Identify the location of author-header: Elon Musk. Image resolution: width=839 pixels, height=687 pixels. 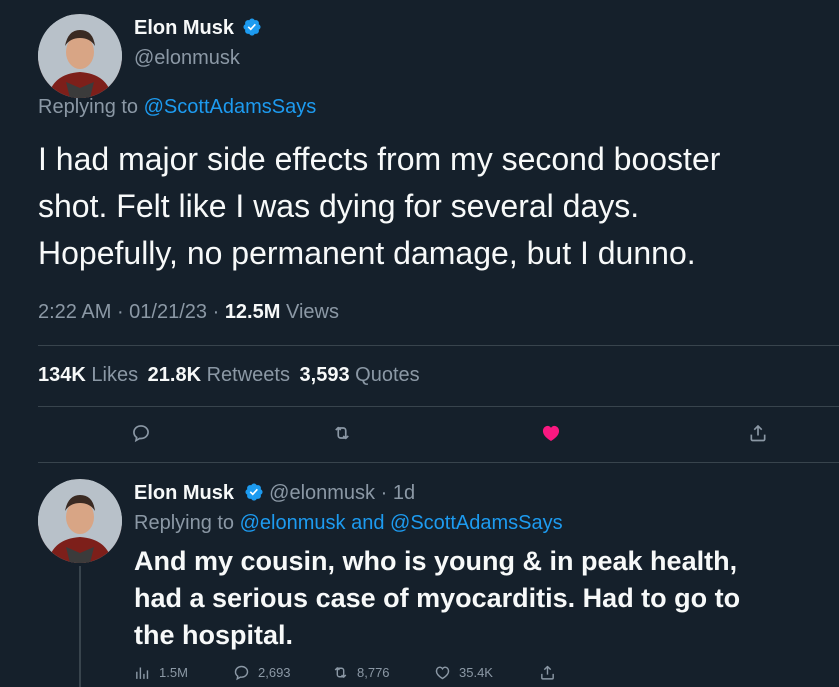
(198, 28).